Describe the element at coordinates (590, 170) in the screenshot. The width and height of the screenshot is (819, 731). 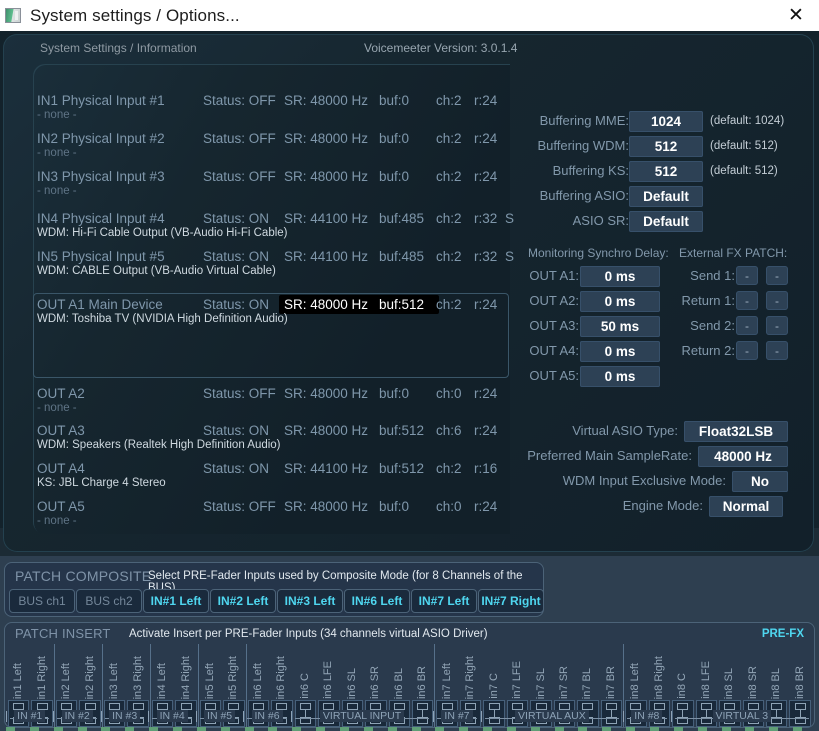
I see `setting-label: Buffering KS:` at that location.